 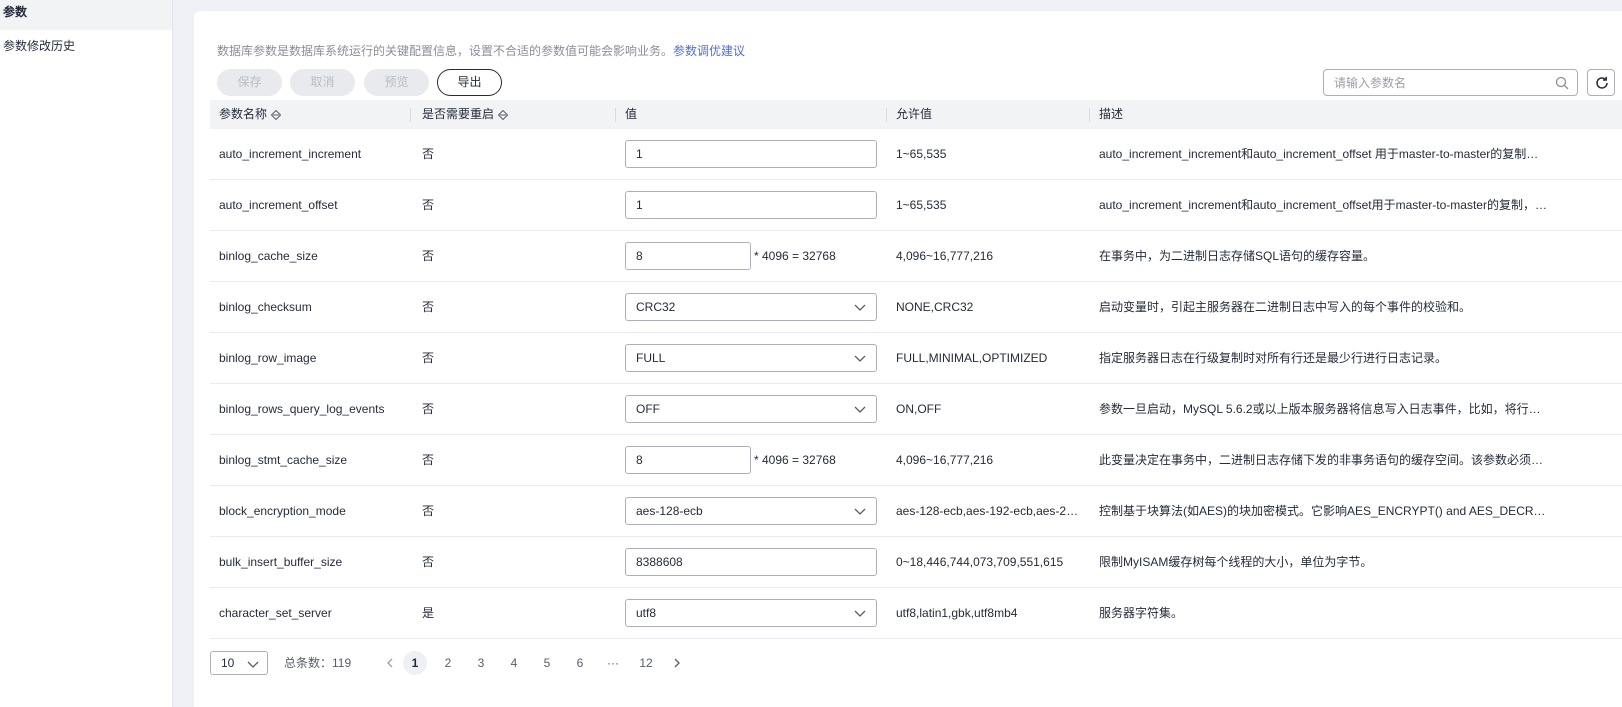 What do you see at coordinates (86, 353) in the screenshot?
I see `sidebar: 参数 参数修改历史` at bounding box center [86, 353].